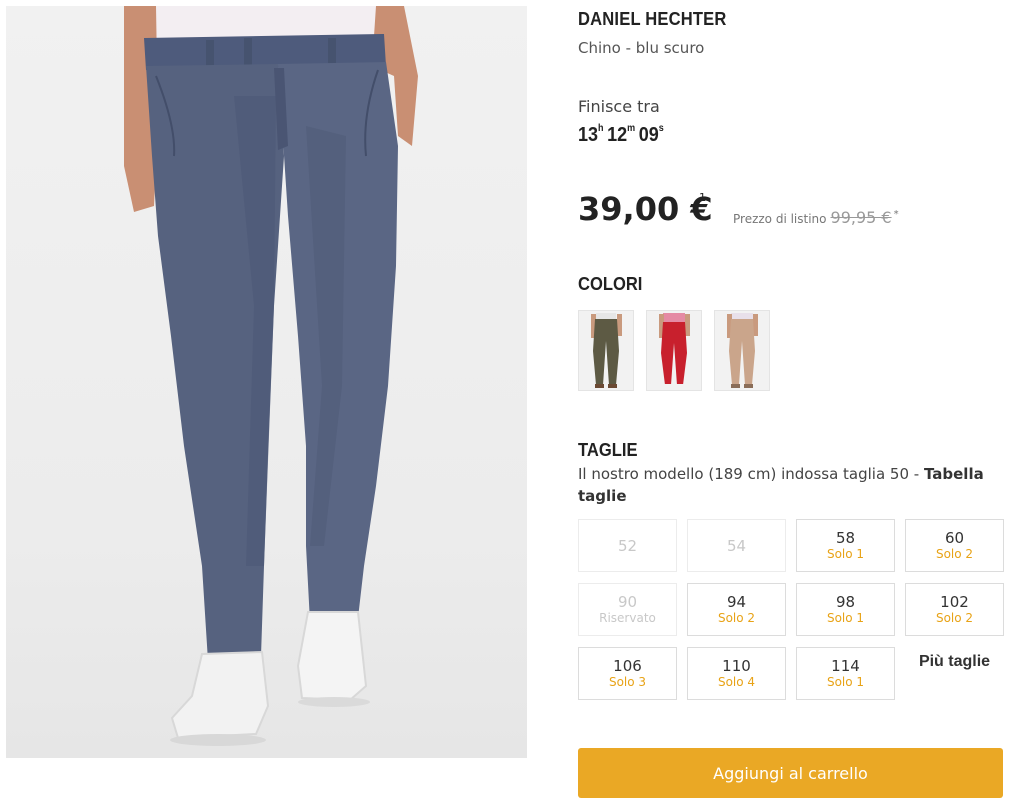 The height and width of the screenshot is (804, 1009). I want to click on size-number: 106, so click(627, 666).